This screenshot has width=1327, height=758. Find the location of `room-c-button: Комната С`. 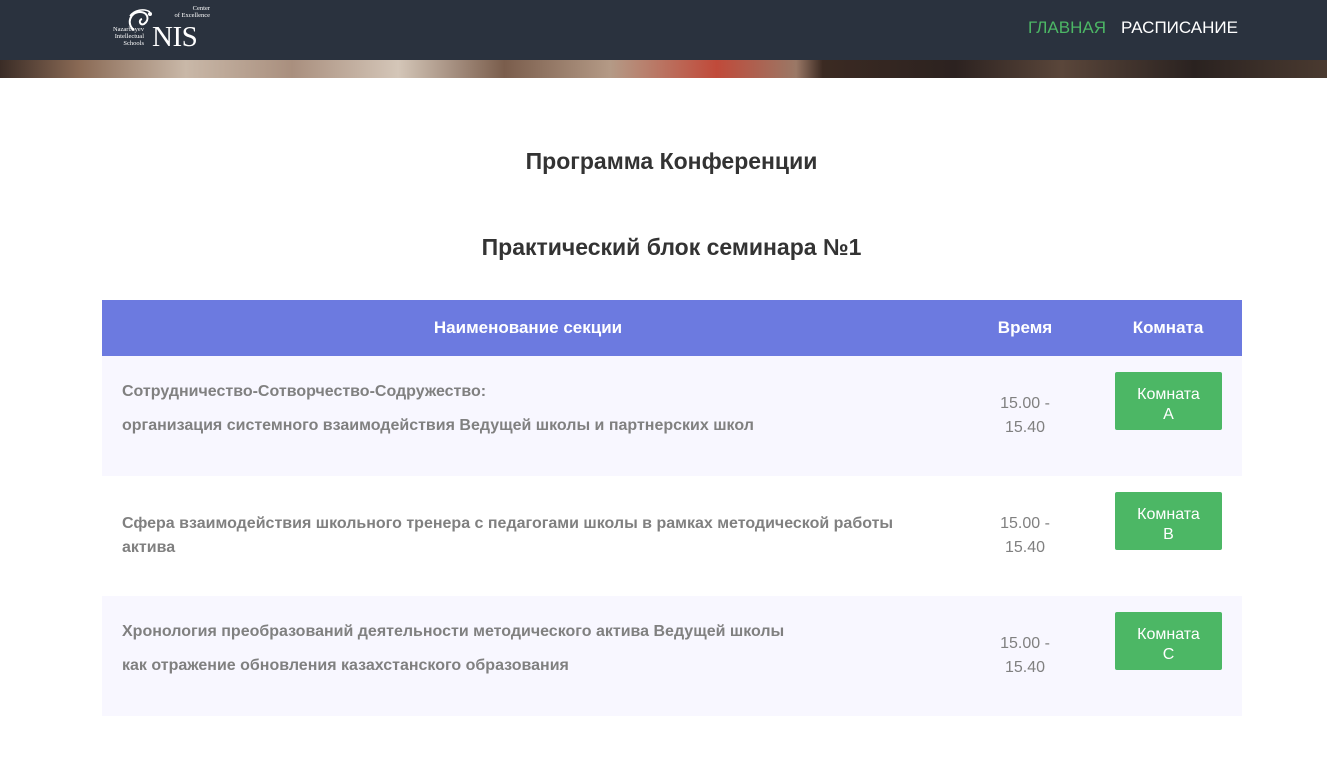

room-c-button: Комната С is located at coordinates (1168, 641).